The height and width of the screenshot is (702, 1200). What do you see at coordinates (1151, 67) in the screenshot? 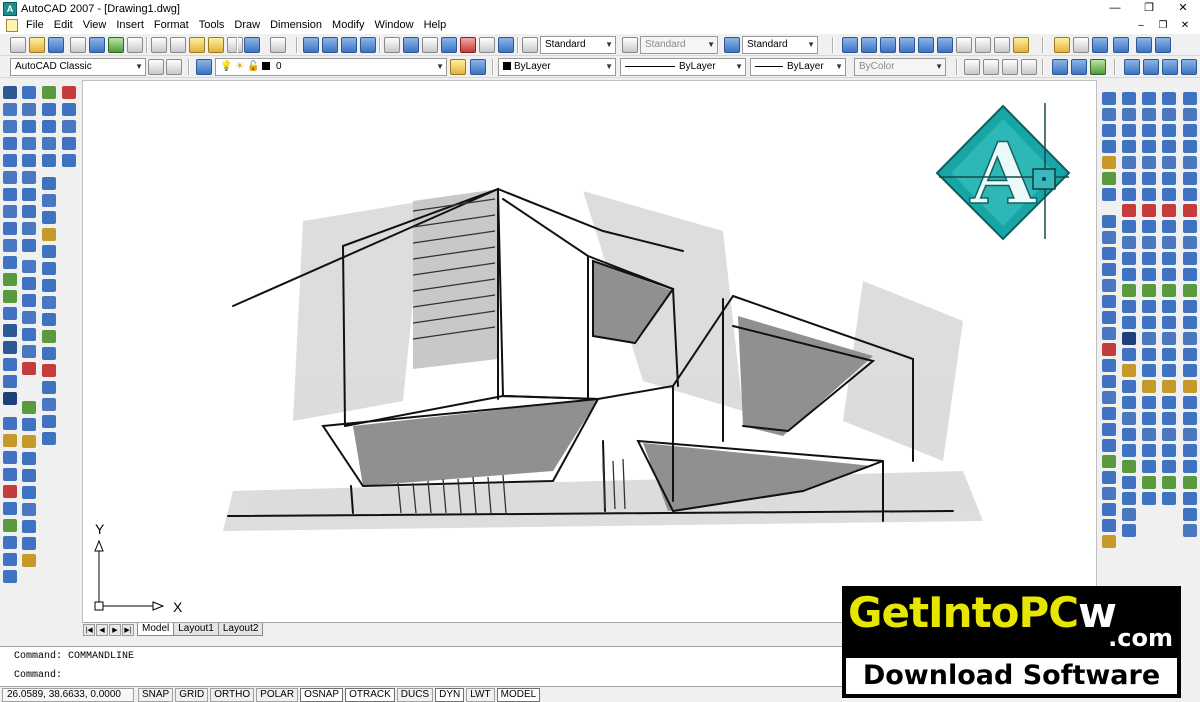
I see `ucs-x-icon` at bounding box center [1151, 67].